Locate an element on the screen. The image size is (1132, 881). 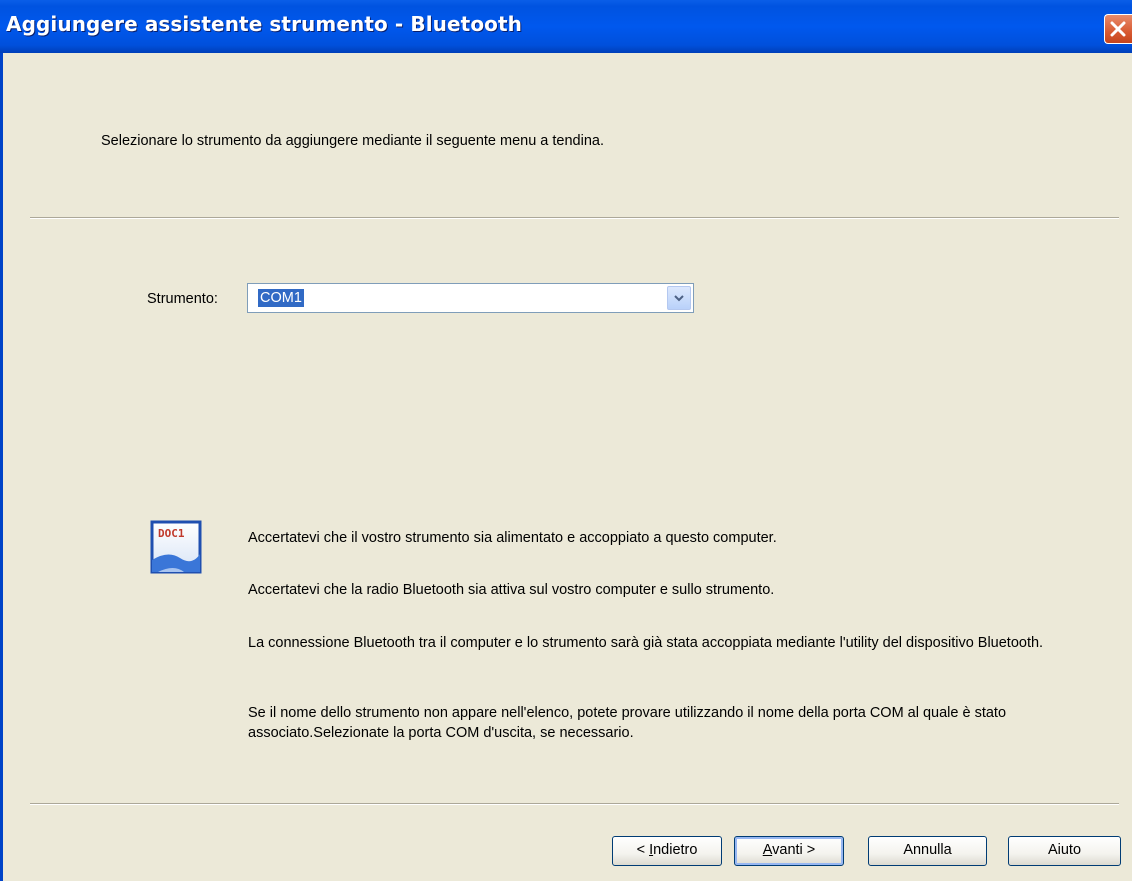
next-button: Avanti > is located at coordinates (789, 851).